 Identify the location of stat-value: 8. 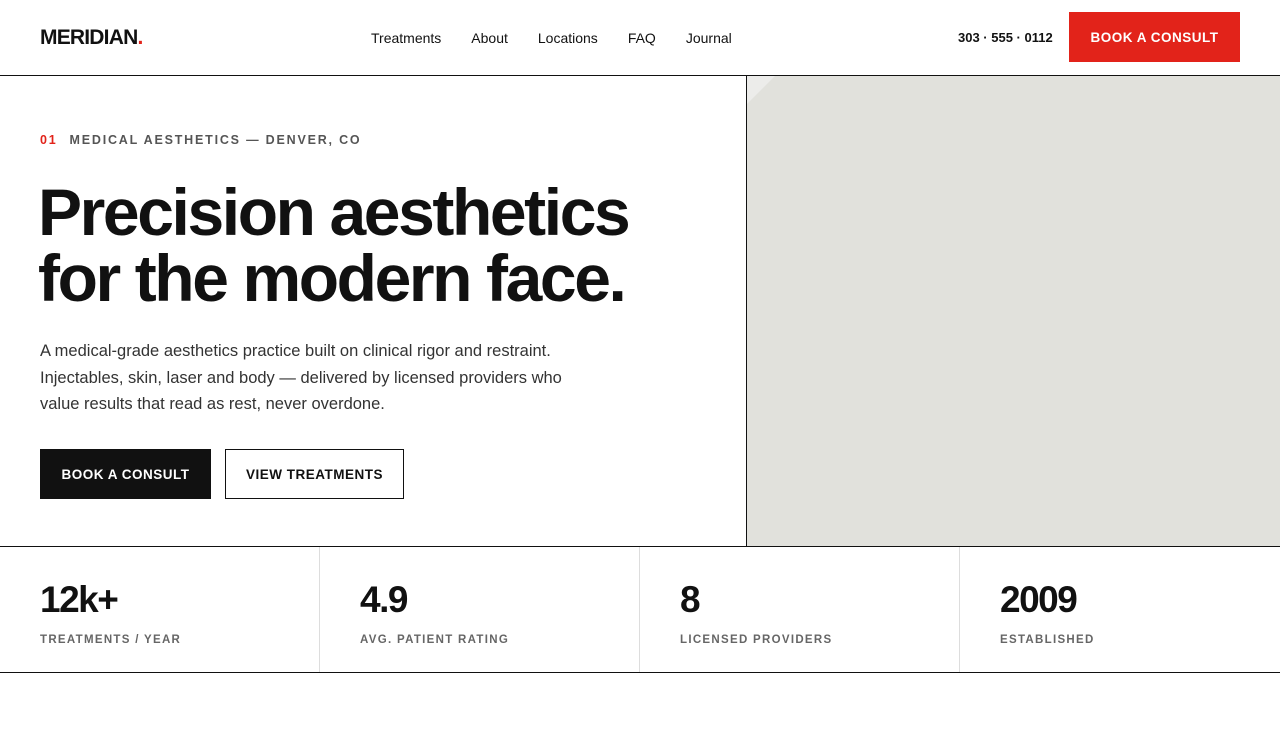
(690, 599).